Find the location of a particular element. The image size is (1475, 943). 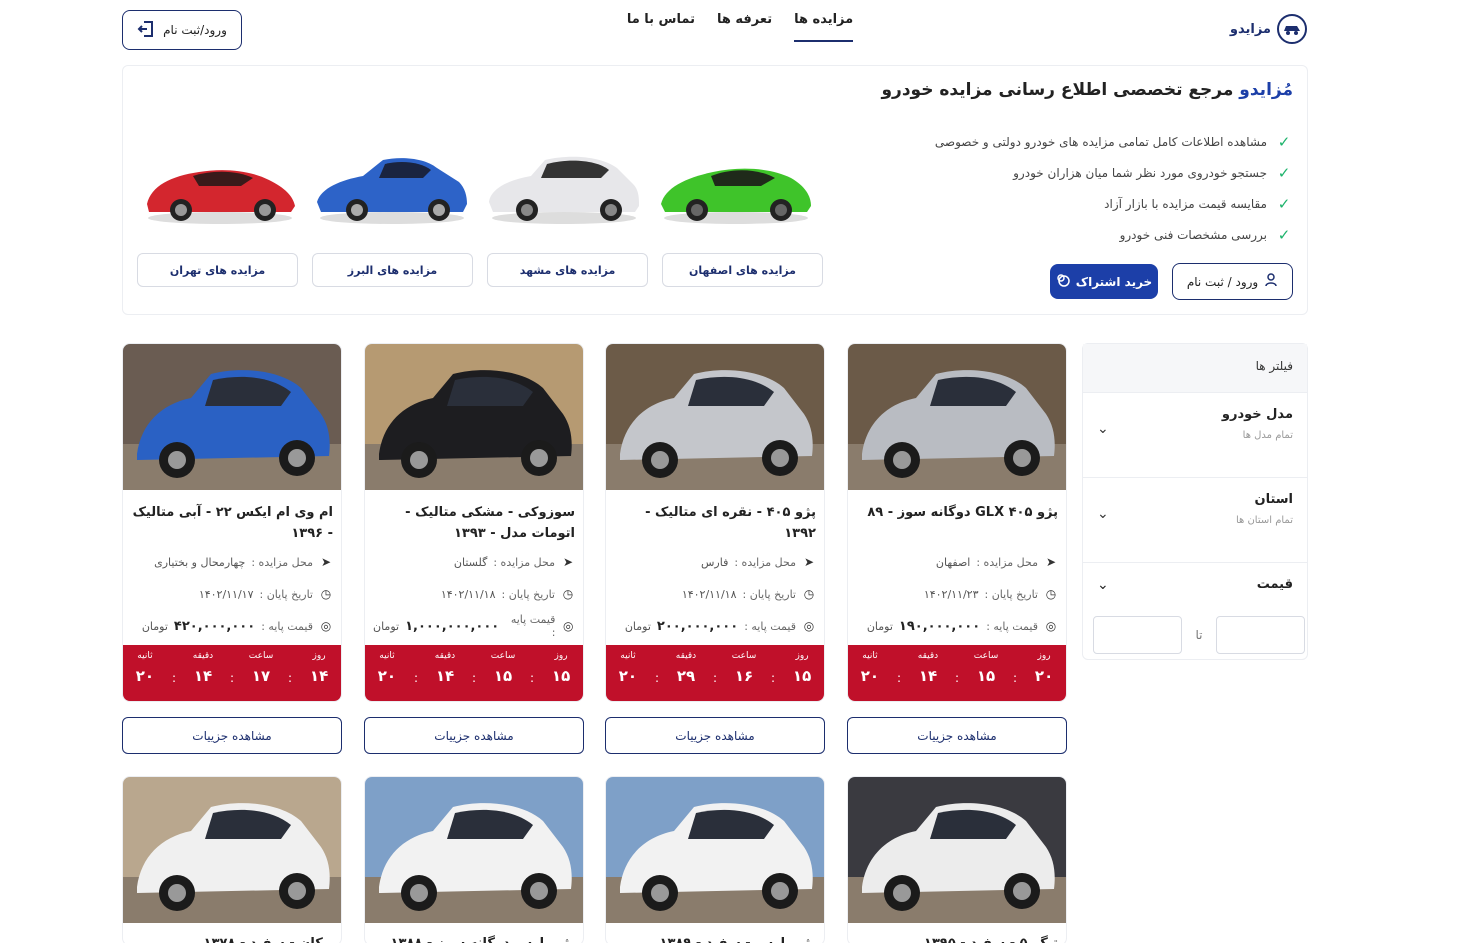

base-price-value: ۲۰۰,۰۰۰,۰۰۰ is located at coordinates (697, 626).